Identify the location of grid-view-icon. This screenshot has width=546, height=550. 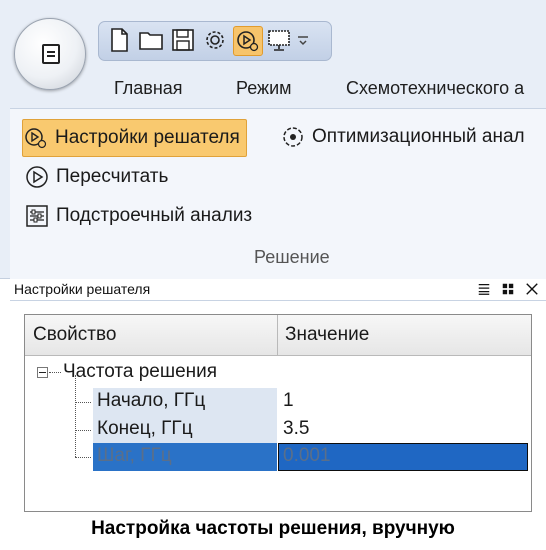
(508, 289).